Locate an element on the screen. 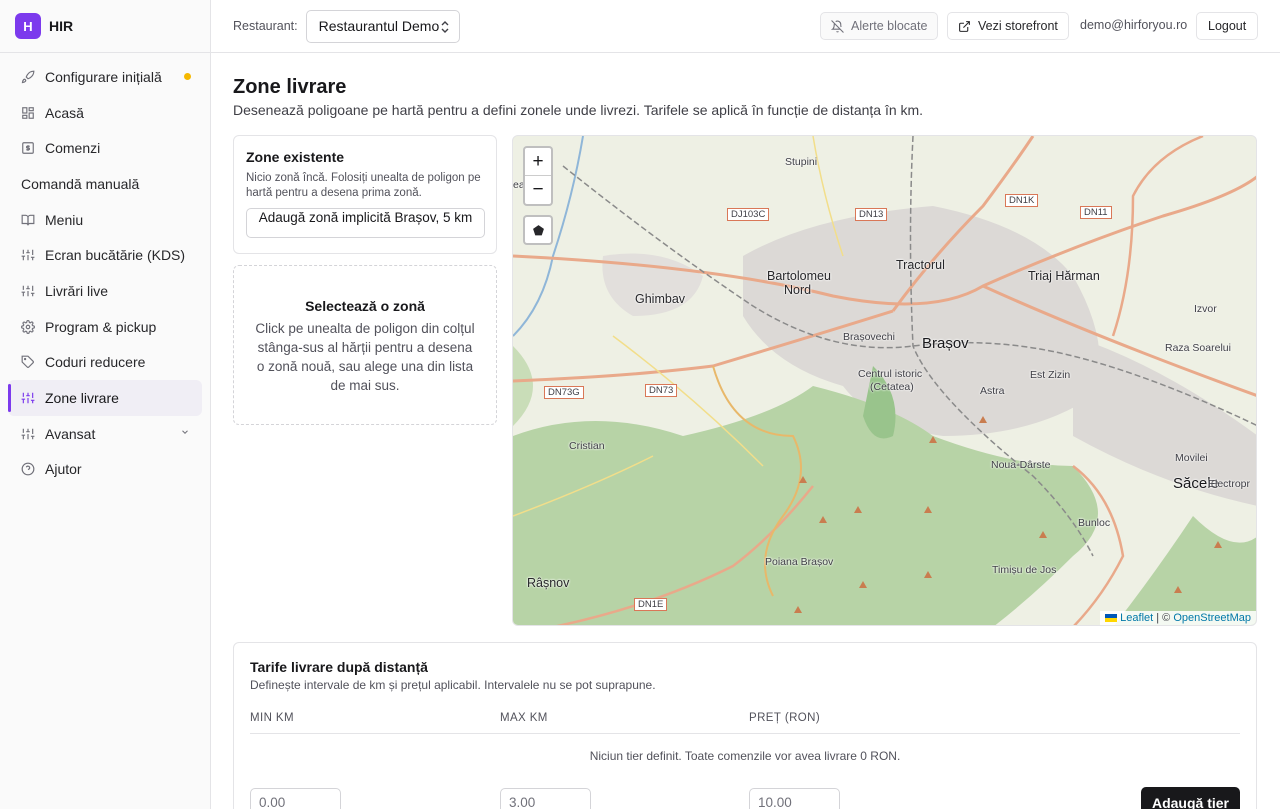  select-zone-title: Selectează o zonă is located at coordinates (365, 306).